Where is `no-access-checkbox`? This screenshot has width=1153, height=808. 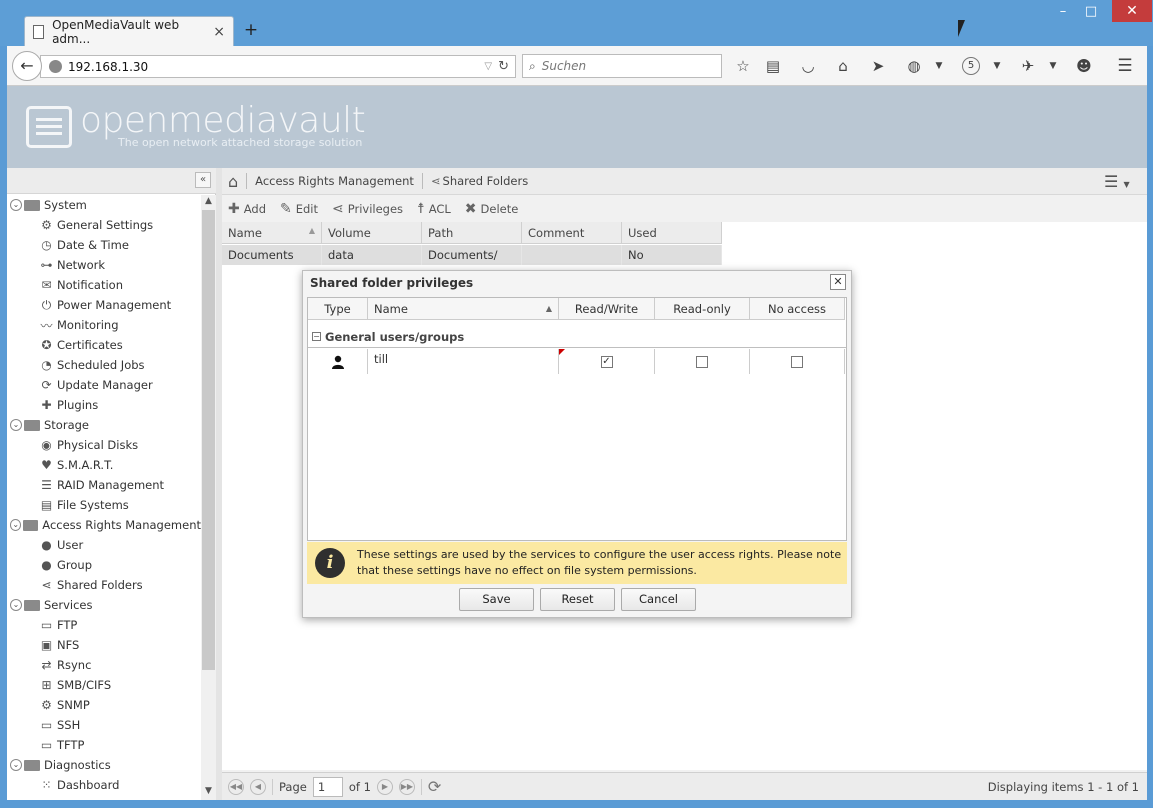
no-access-checkbox is located at coordinates (797, 361).